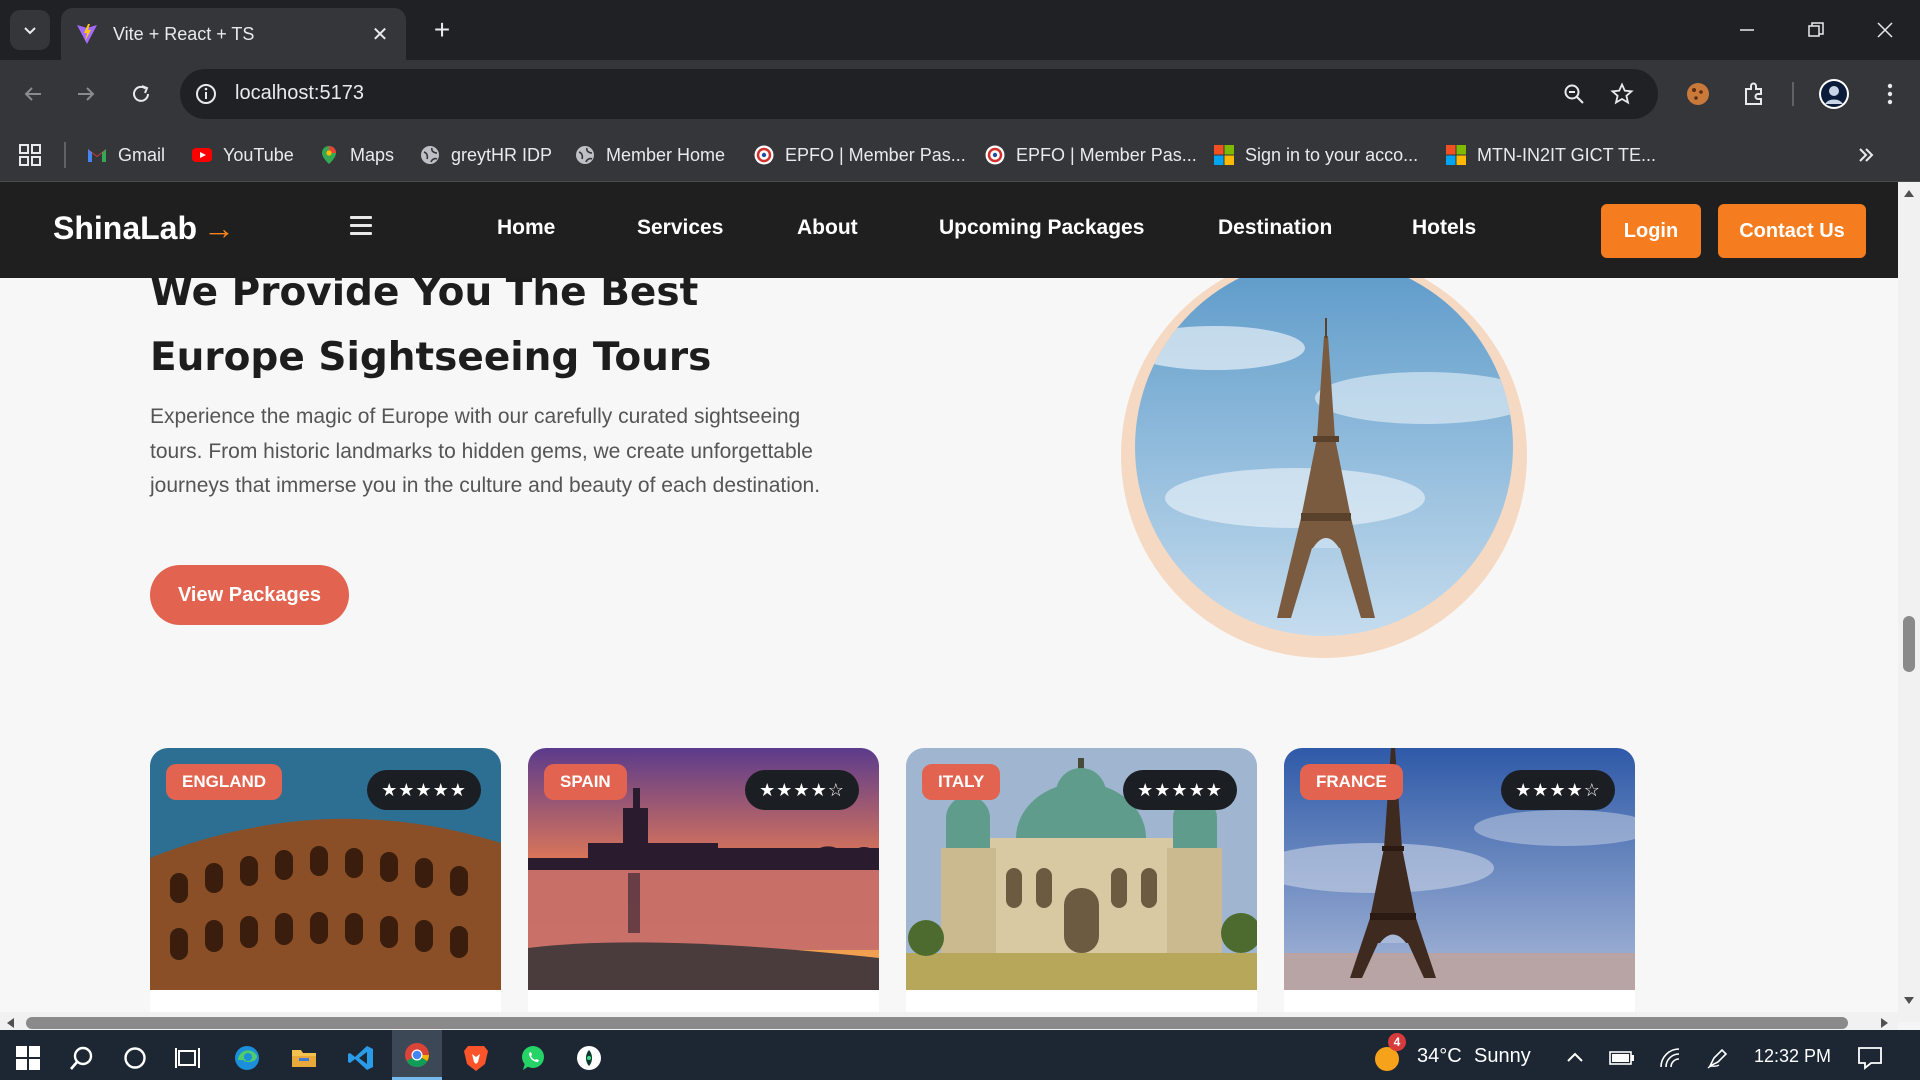 The width and height of the screenshot is (1920, 1080). I want to click on hamburger-menu-icon, so click(361, 228).